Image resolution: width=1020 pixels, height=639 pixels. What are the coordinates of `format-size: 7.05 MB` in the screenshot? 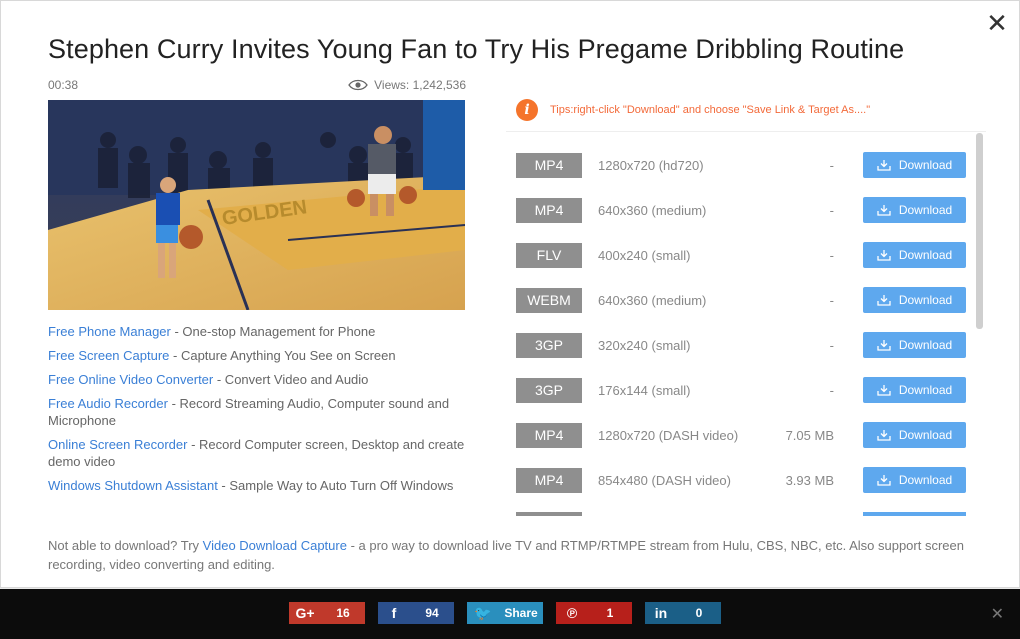 It's located at (809, 435).